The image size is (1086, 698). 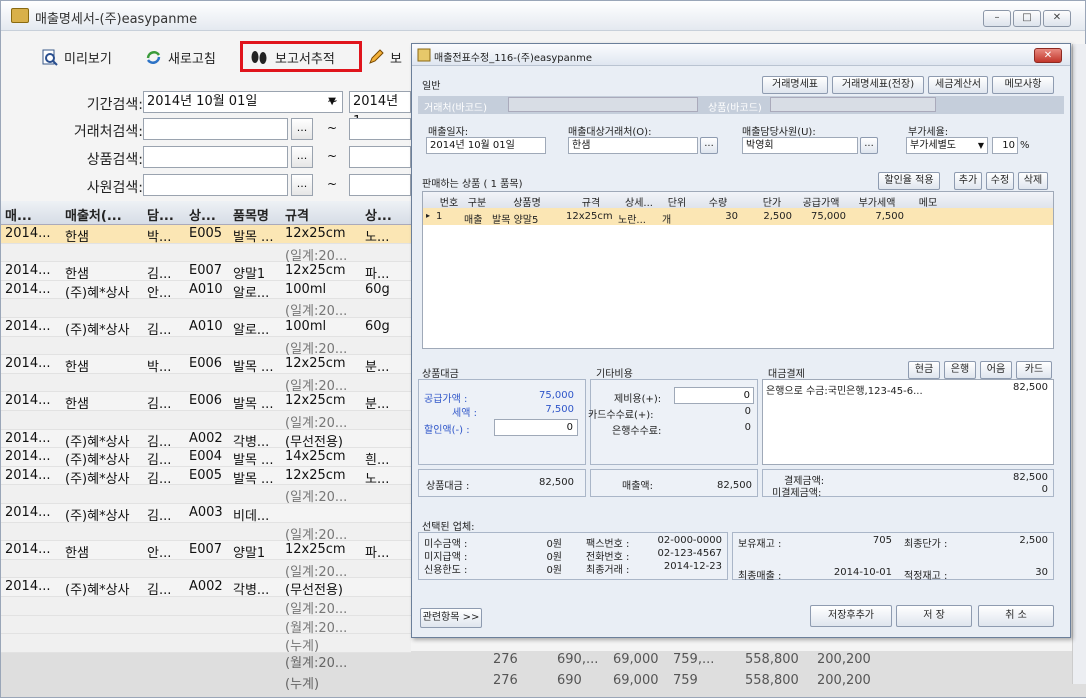 What do you see at coordinates (206, 644) in the screenshot?
I see `table-row: (누계)` at bounding box center [206, 644].